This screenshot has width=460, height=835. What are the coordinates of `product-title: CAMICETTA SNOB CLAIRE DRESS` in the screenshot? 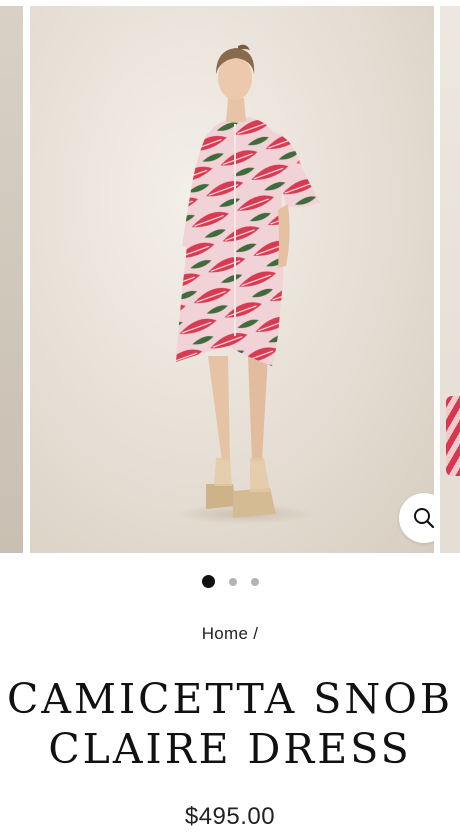 It's located at (230, 724).